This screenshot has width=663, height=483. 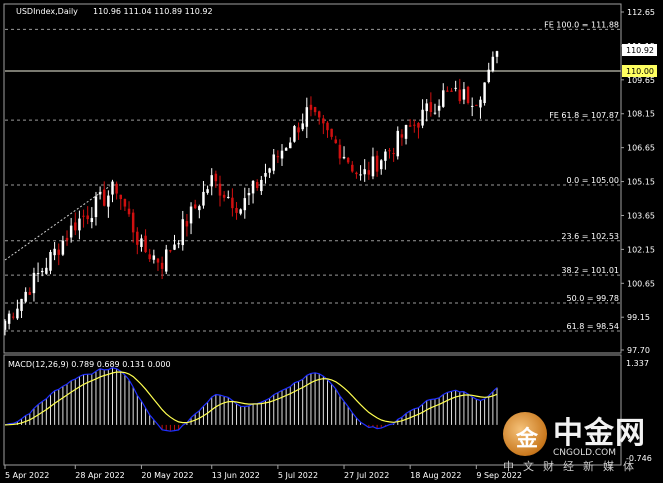 I want to click on fib-level-label: FE 61.8 = 107.87, so click(x=584, y=115).